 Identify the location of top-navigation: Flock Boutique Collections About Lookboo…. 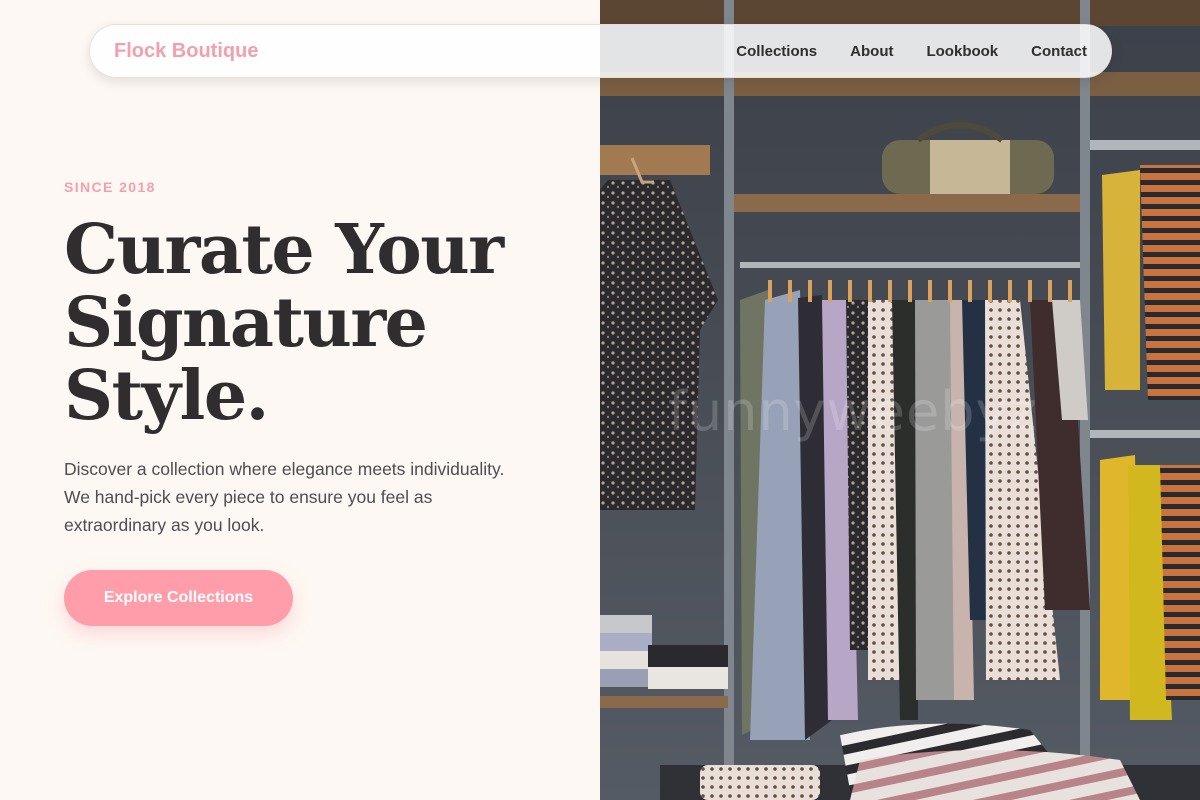
(600, 51).